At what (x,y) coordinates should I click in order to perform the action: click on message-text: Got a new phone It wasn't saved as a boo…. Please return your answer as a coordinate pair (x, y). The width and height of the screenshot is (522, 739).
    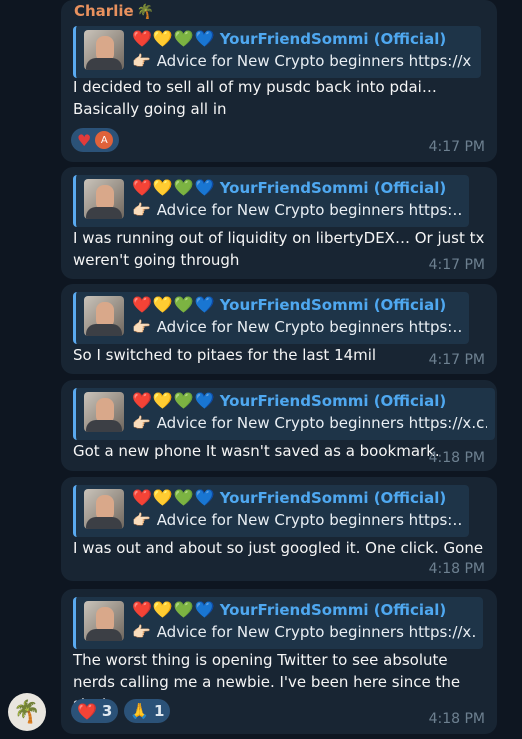
    Looking at the image, I should click on (256, 451).